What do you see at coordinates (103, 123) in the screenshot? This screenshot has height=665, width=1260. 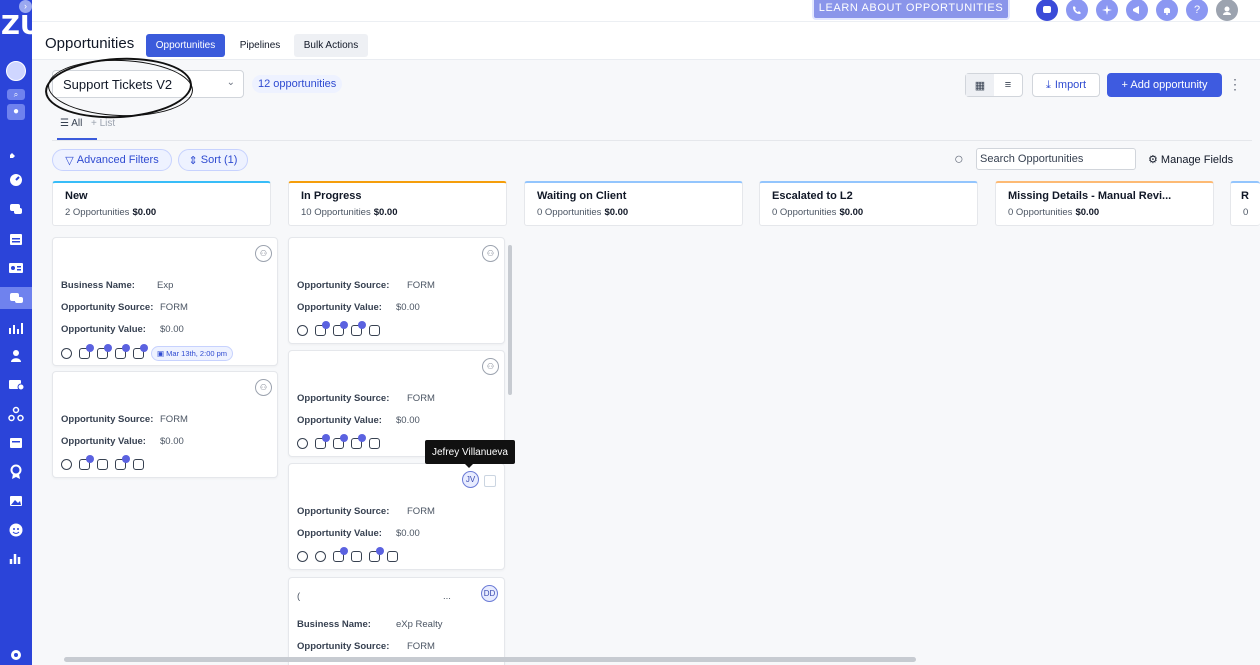 I see `tab-add-list: + List` at bounding box center [103, 123].